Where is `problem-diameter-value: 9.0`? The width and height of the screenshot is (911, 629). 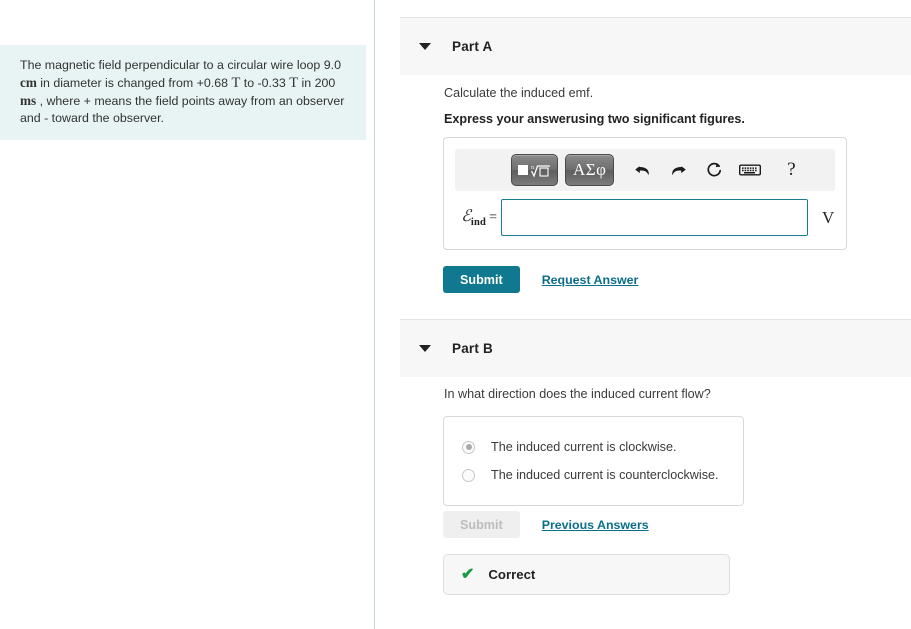 problem-diameter-value: 9.0 is located at coordinates (332, 65).